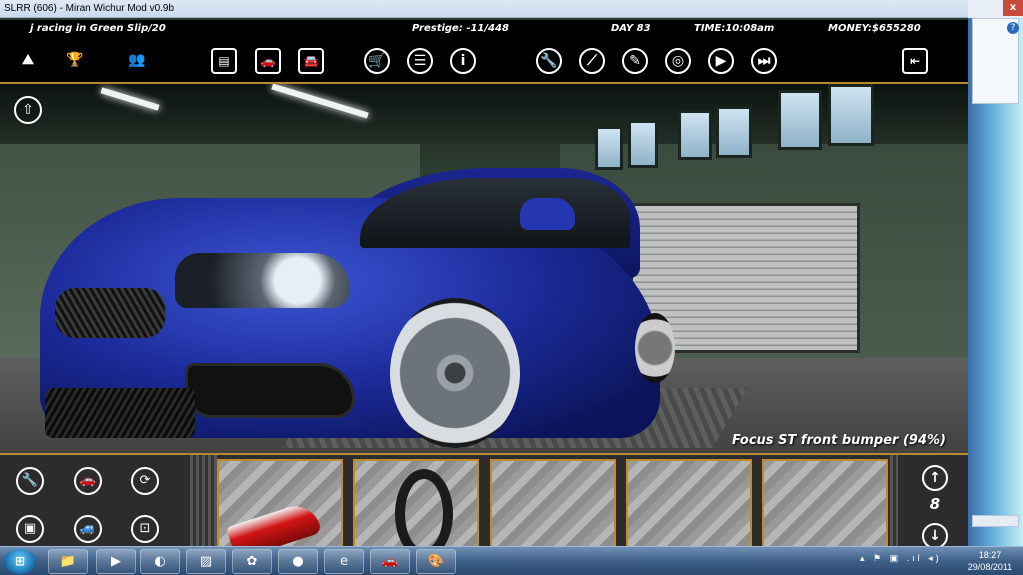  I want to click on car-lift-button: ⇧, so click(28, 110).